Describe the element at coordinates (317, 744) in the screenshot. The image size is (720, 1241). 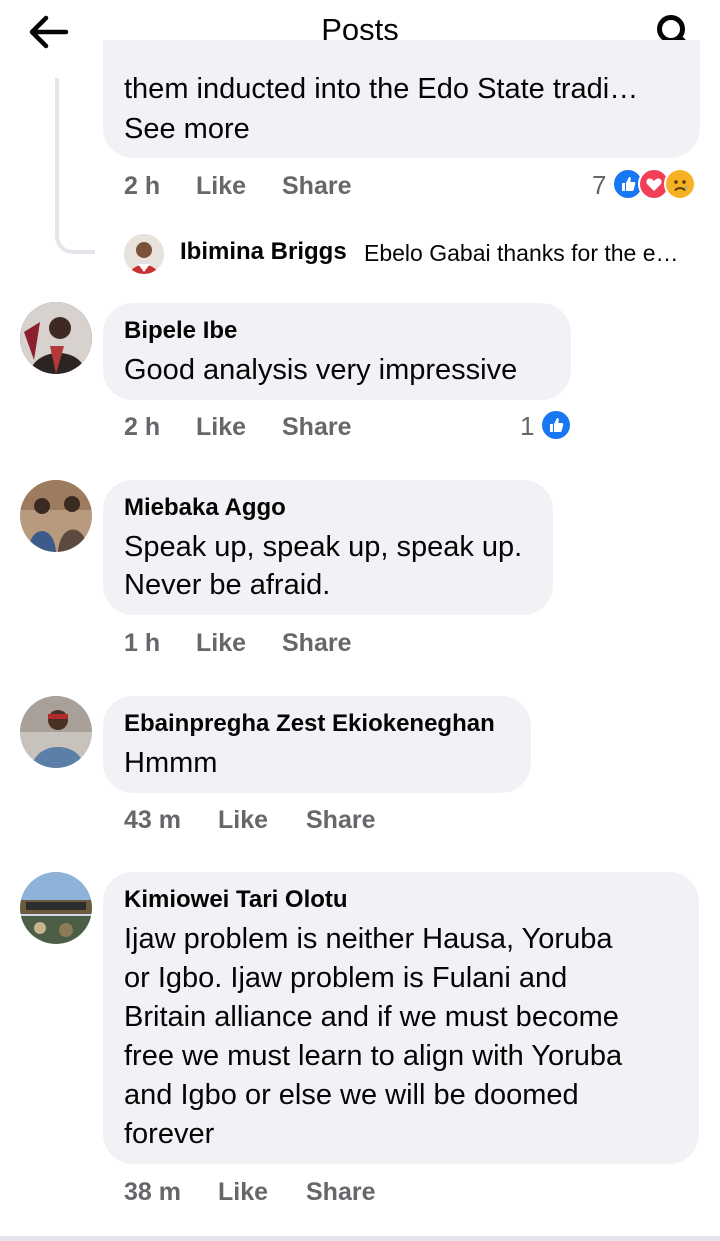
I see `comment-bubble: Ebainpregha Zest Ekiokeneghan Hmmm` at that location.